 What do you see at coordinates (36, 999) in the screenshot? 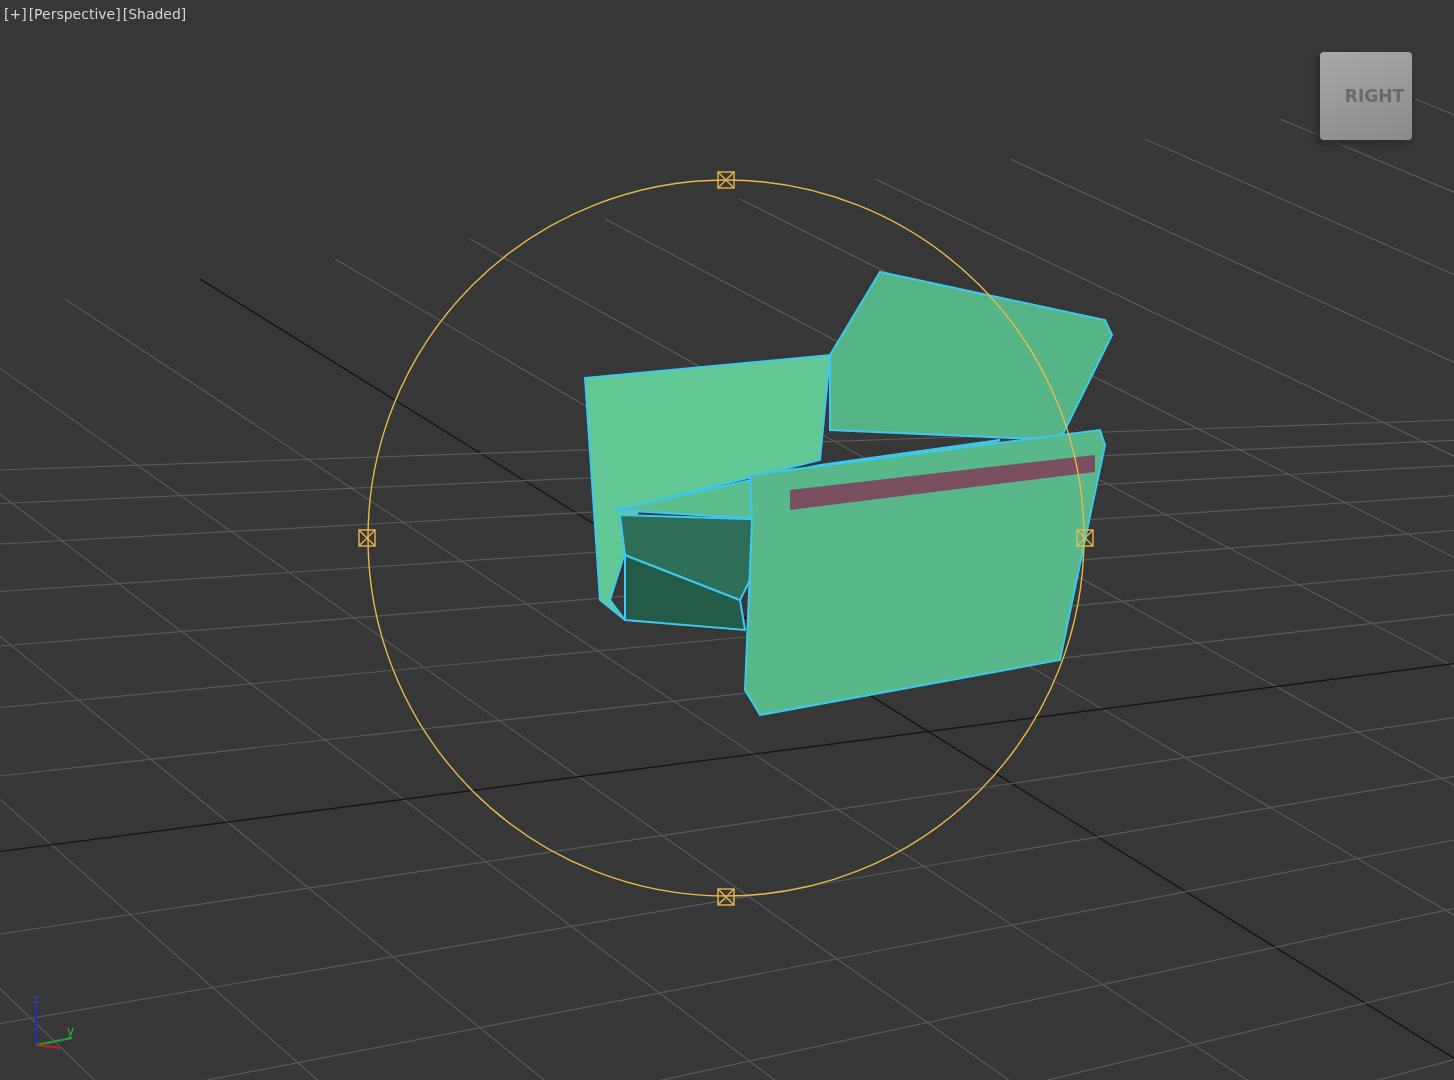
I see `axis-label: z` at bounding box center [36, 999].